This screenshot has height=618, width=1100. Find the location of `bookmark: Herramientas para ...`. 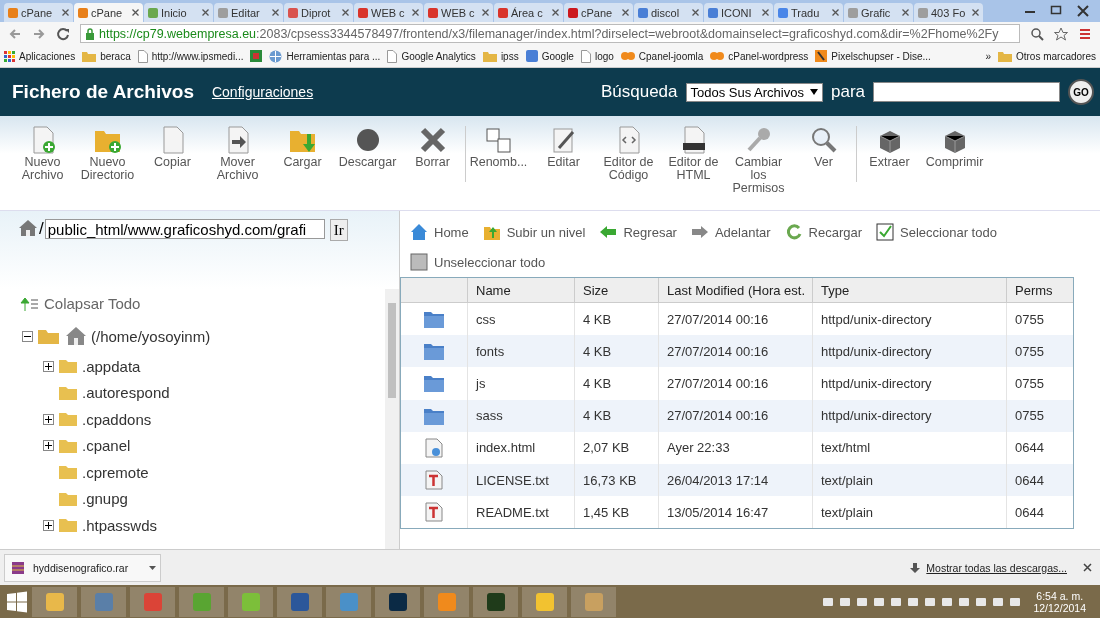

bookmark: Herramientas para ... is located at coordinates (325, 56).